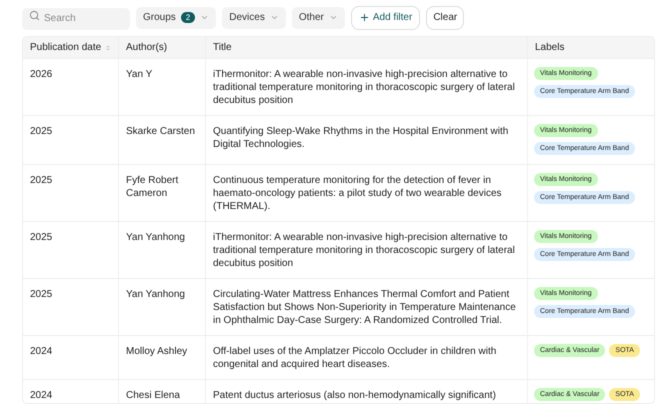 The image size is (670, 404). What do you see at coordinates (355, 395) in the screenshot?
I see `table-cell-text: Patent ductus arteriosus (also non-hemodynamically significant)` at bounding box center [355, 395].